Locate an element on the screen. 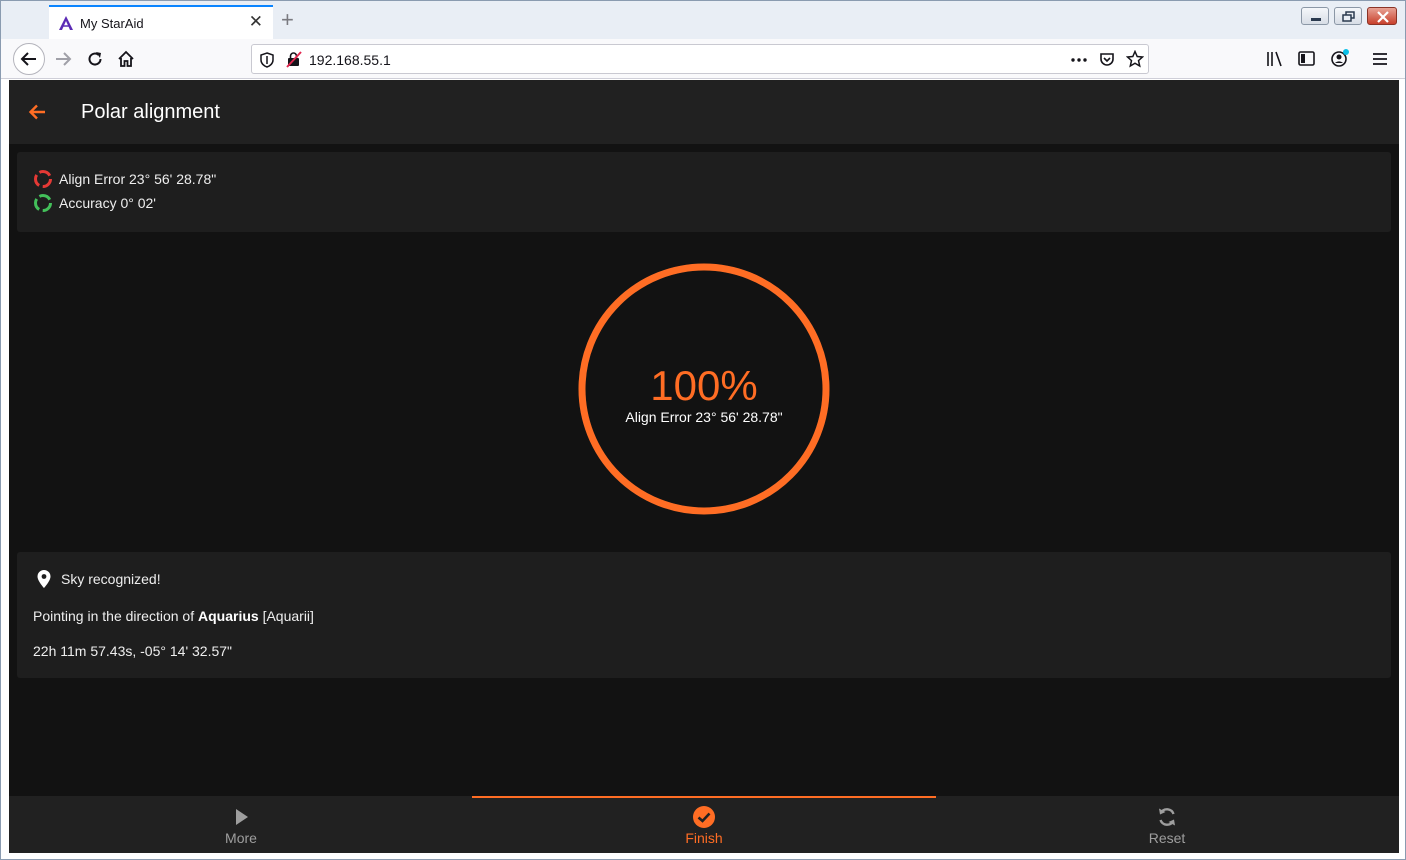 The image size is (1406, 860). arrow-left-icon is located at coordinates (28, 59).